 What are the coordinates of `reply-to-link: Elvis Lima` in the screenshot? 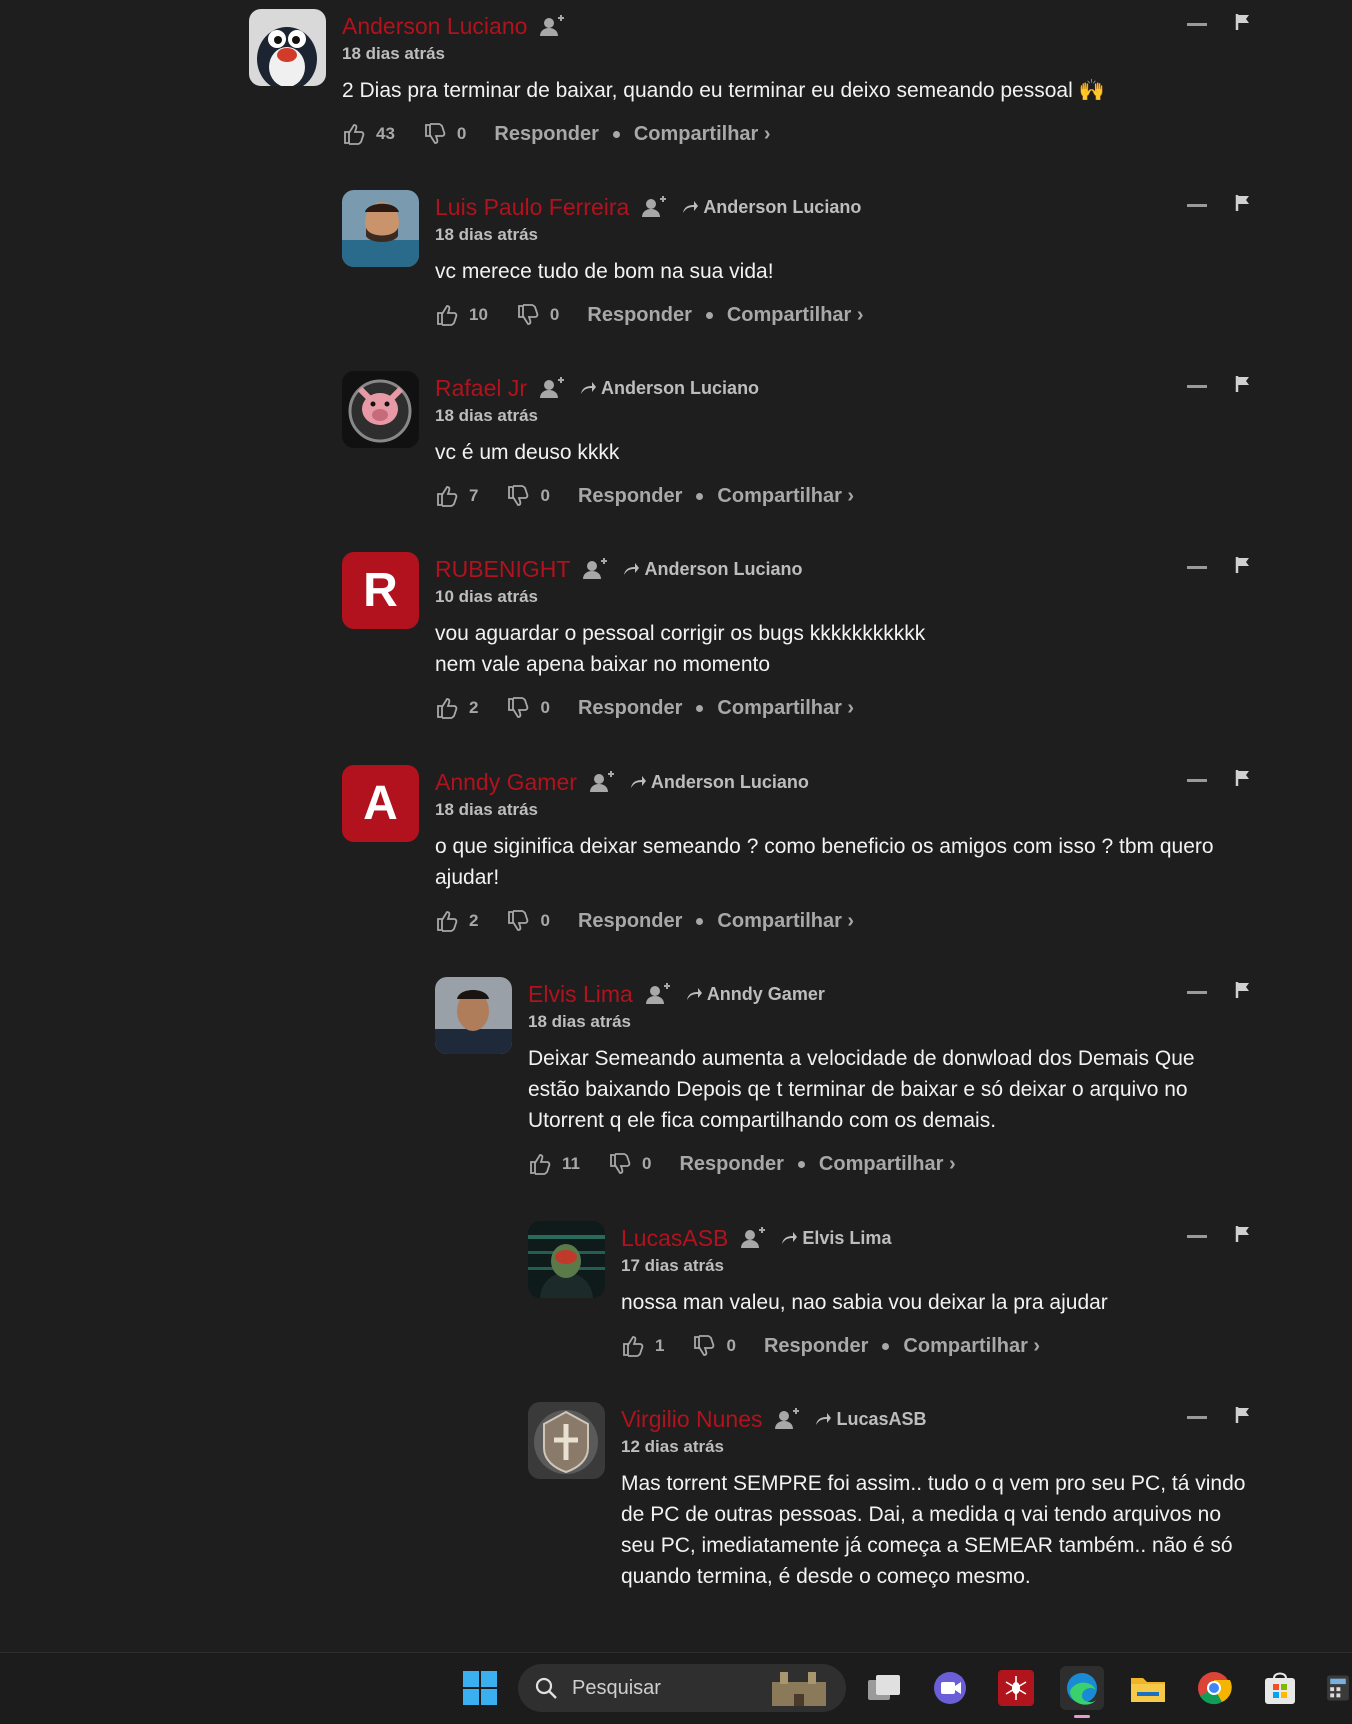 It's located at (835, 1238).